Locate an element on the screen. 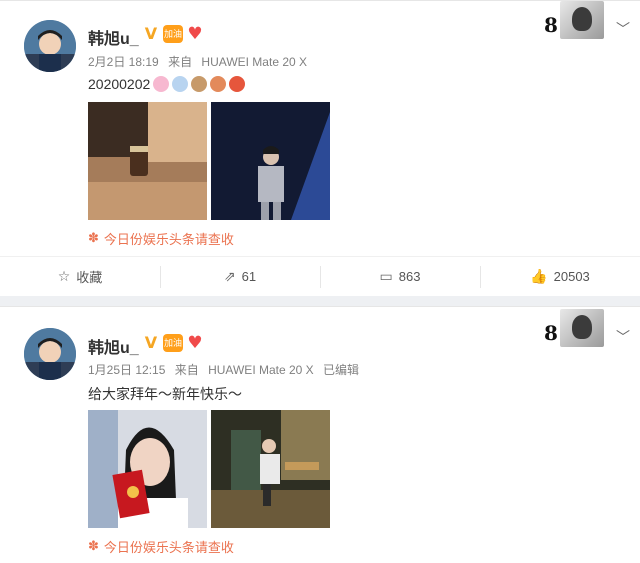 This screenshot has width=640, height=563. star-icon: ☆ is located at coordinates (64, 276).